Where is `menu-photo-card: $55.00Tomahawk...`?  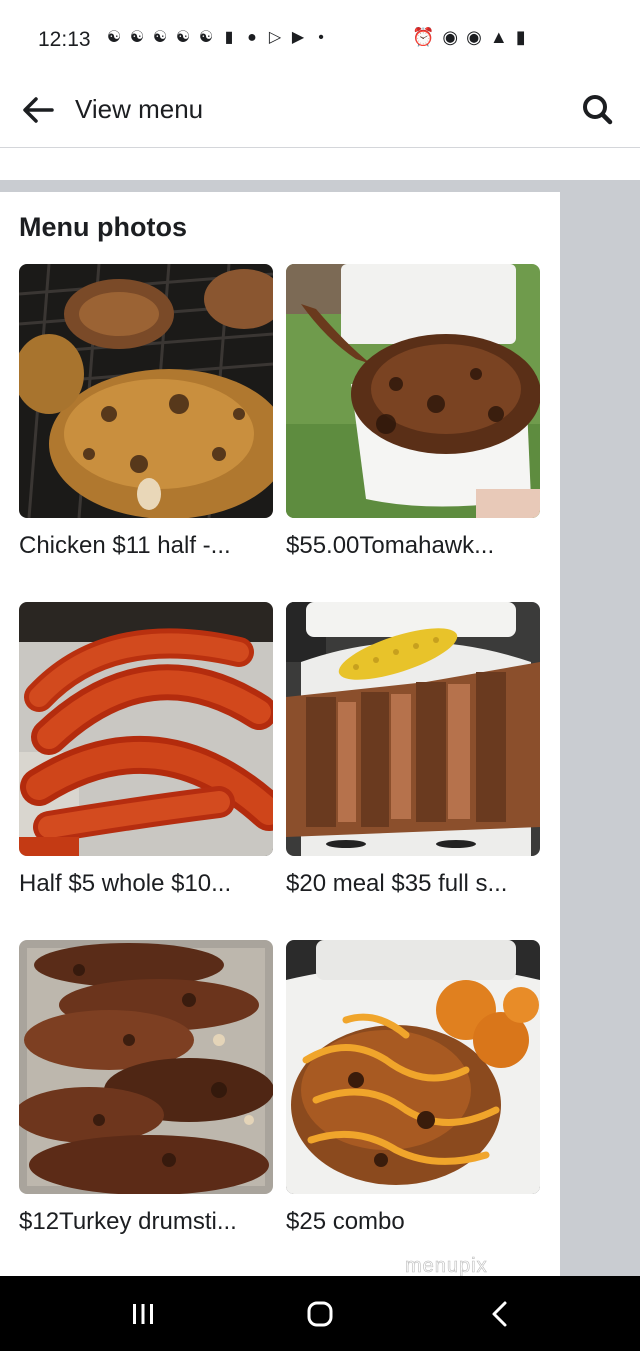 menu-photo-card: $55.00Tomahawk... is located at coordinates (413, 412).